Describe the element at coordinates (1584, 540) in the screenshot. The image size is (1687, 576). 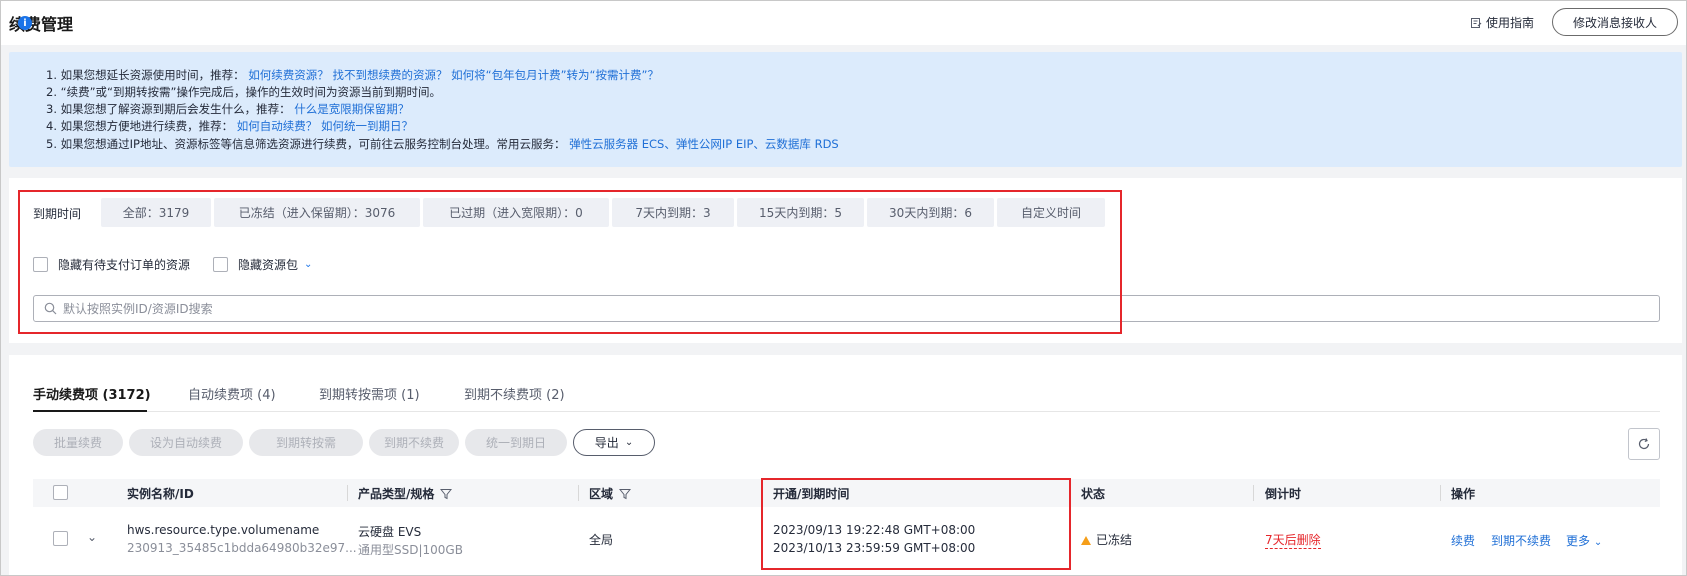
I see `more-actions: 更多 ⌄` at that location.